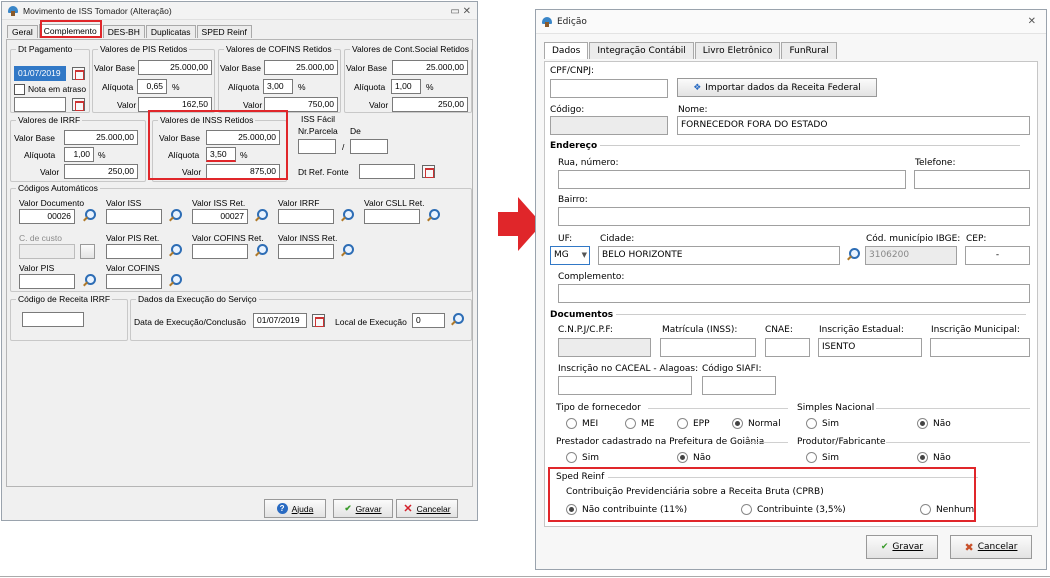 The image size is (1050, 578). What do you see at coordinates (134, 251) in the screenshot?
I see `valor-pis-ret-input` at bounding box center [134, 251].